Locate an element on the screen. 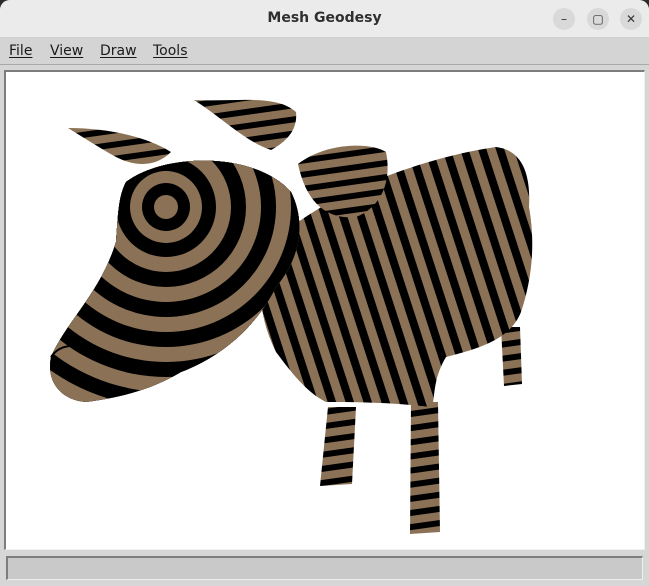  close-icon: ✕ is located at coordinates (631, 19).